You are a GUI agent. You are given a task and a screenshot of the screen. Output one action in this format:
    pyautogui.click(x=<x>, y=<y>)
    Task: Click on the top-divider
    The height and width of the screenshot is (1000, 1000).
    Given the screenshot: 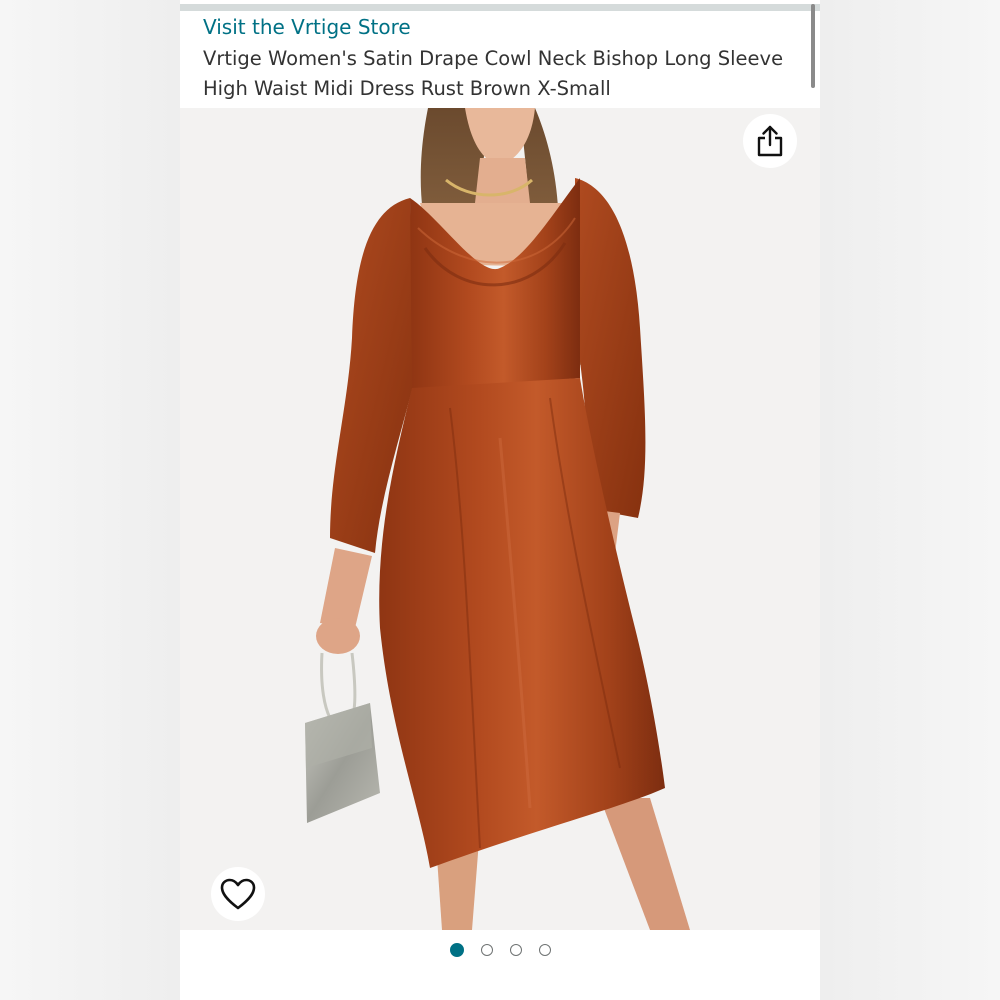 What is the action you would take?
    pyautogui.click(x=500, y=7)
    